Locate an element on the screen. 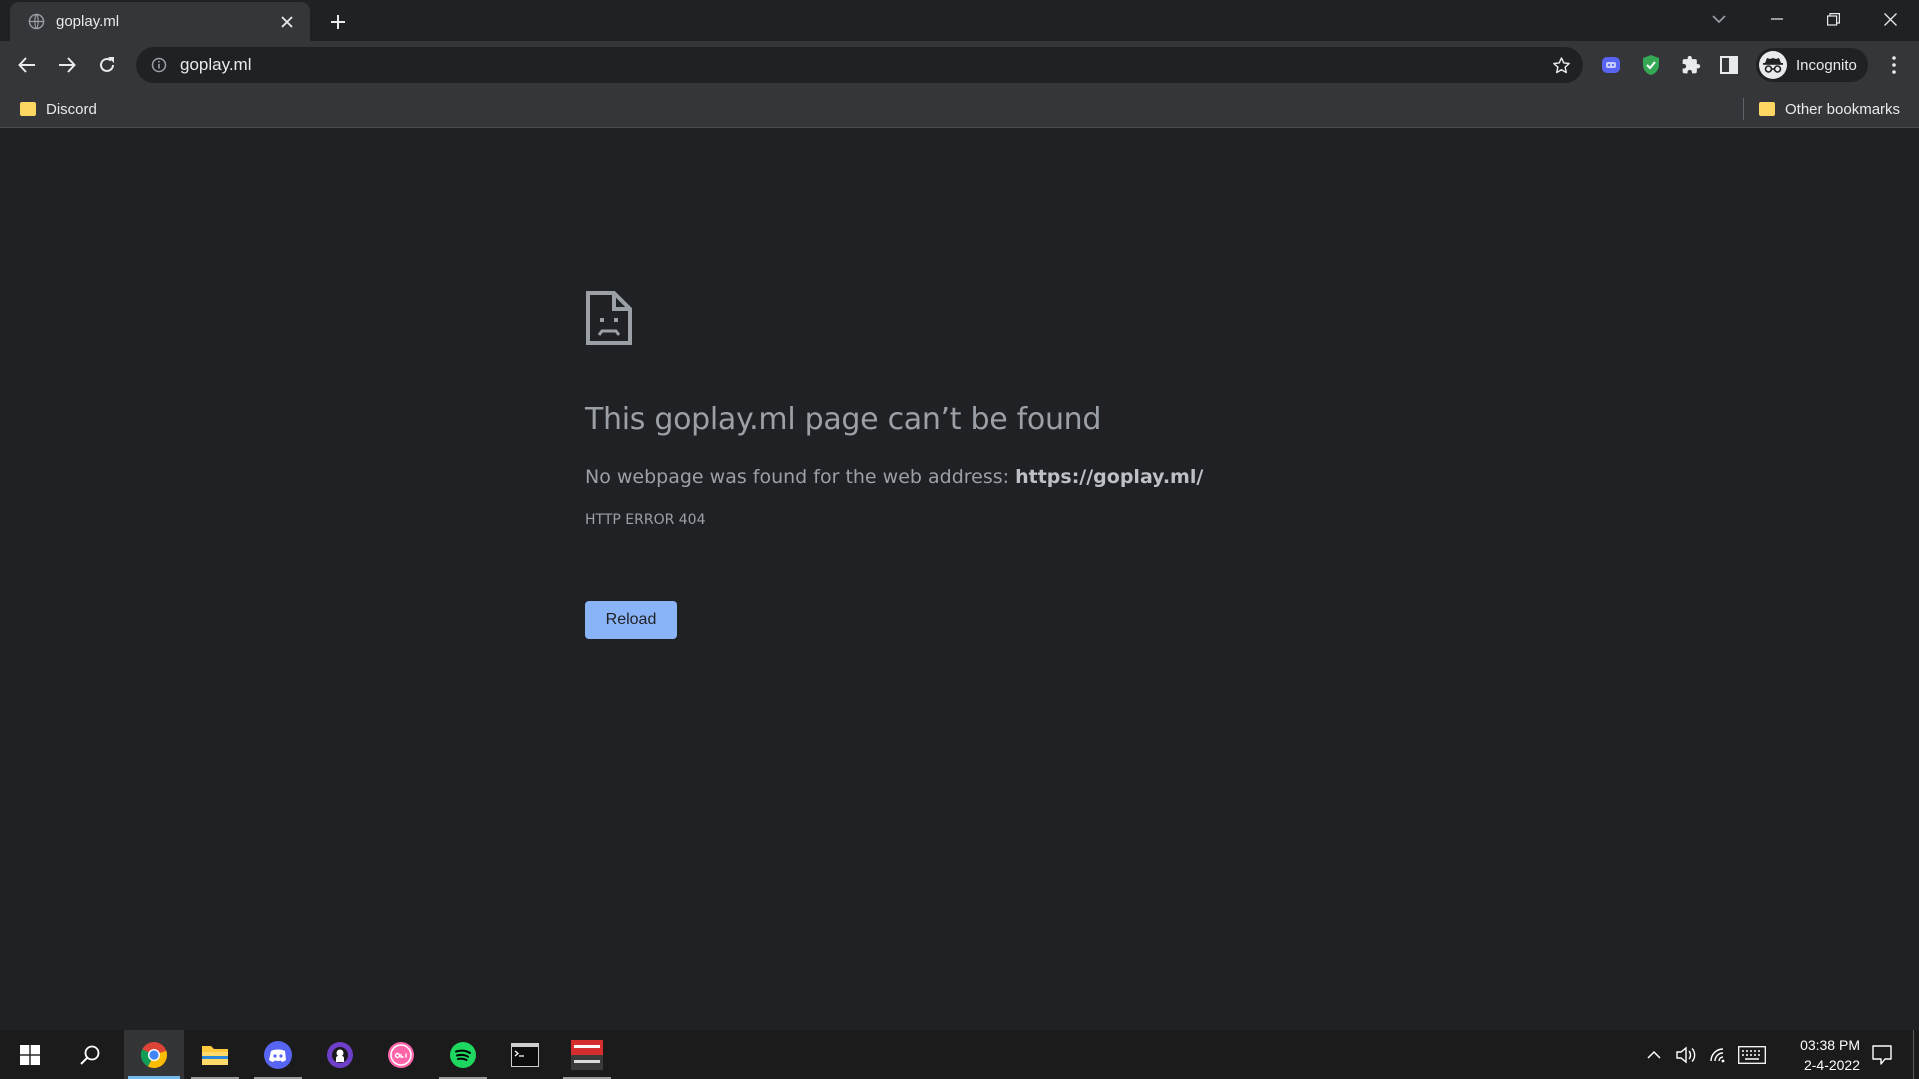 Image resolution: width=1919 pixels, height=1079 pixels. restore-button is located at coordinates (1833, 19).